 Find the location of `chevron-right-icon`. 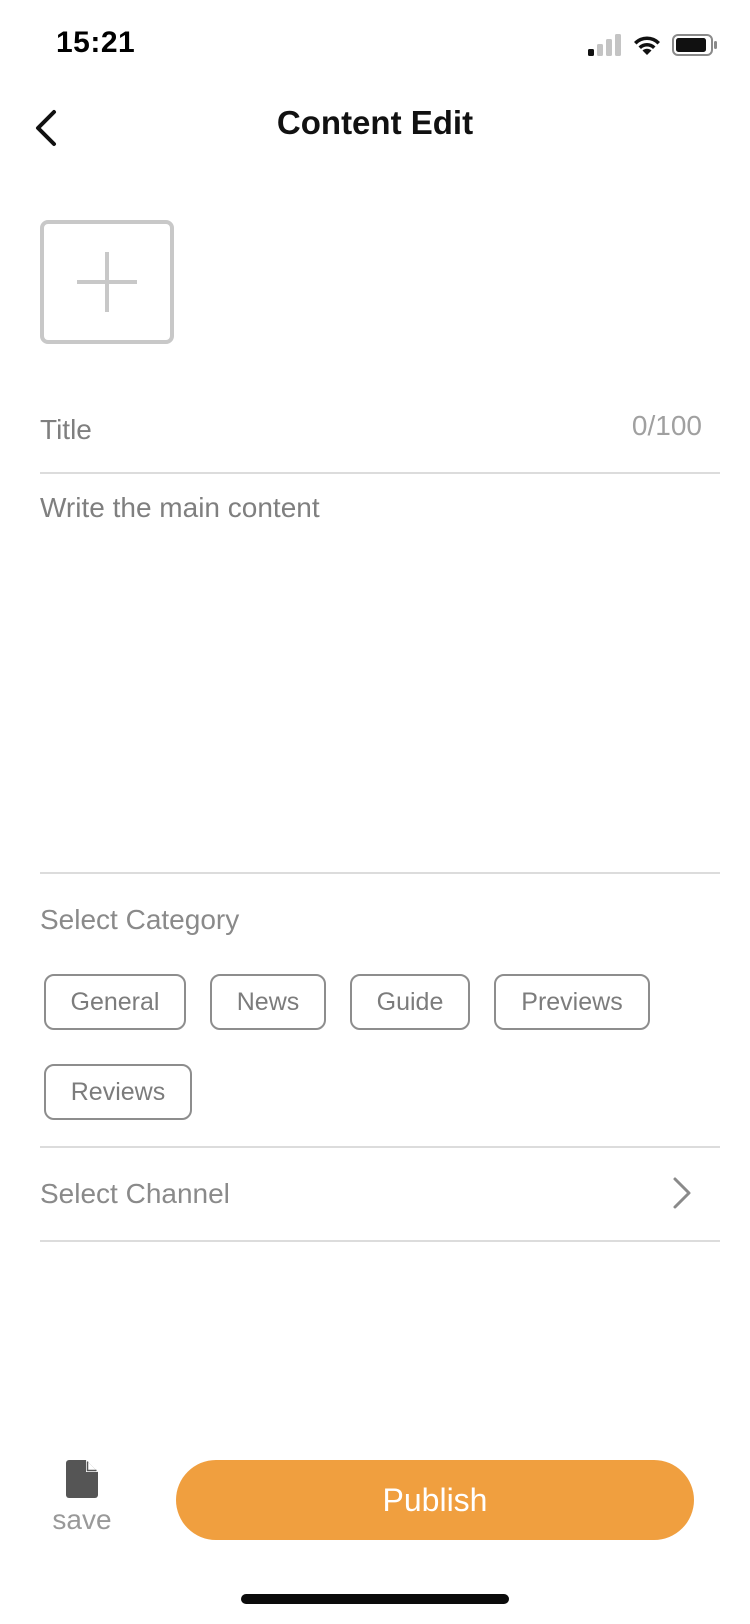

chevron-right-icon is located at coordinates (682, 1193).